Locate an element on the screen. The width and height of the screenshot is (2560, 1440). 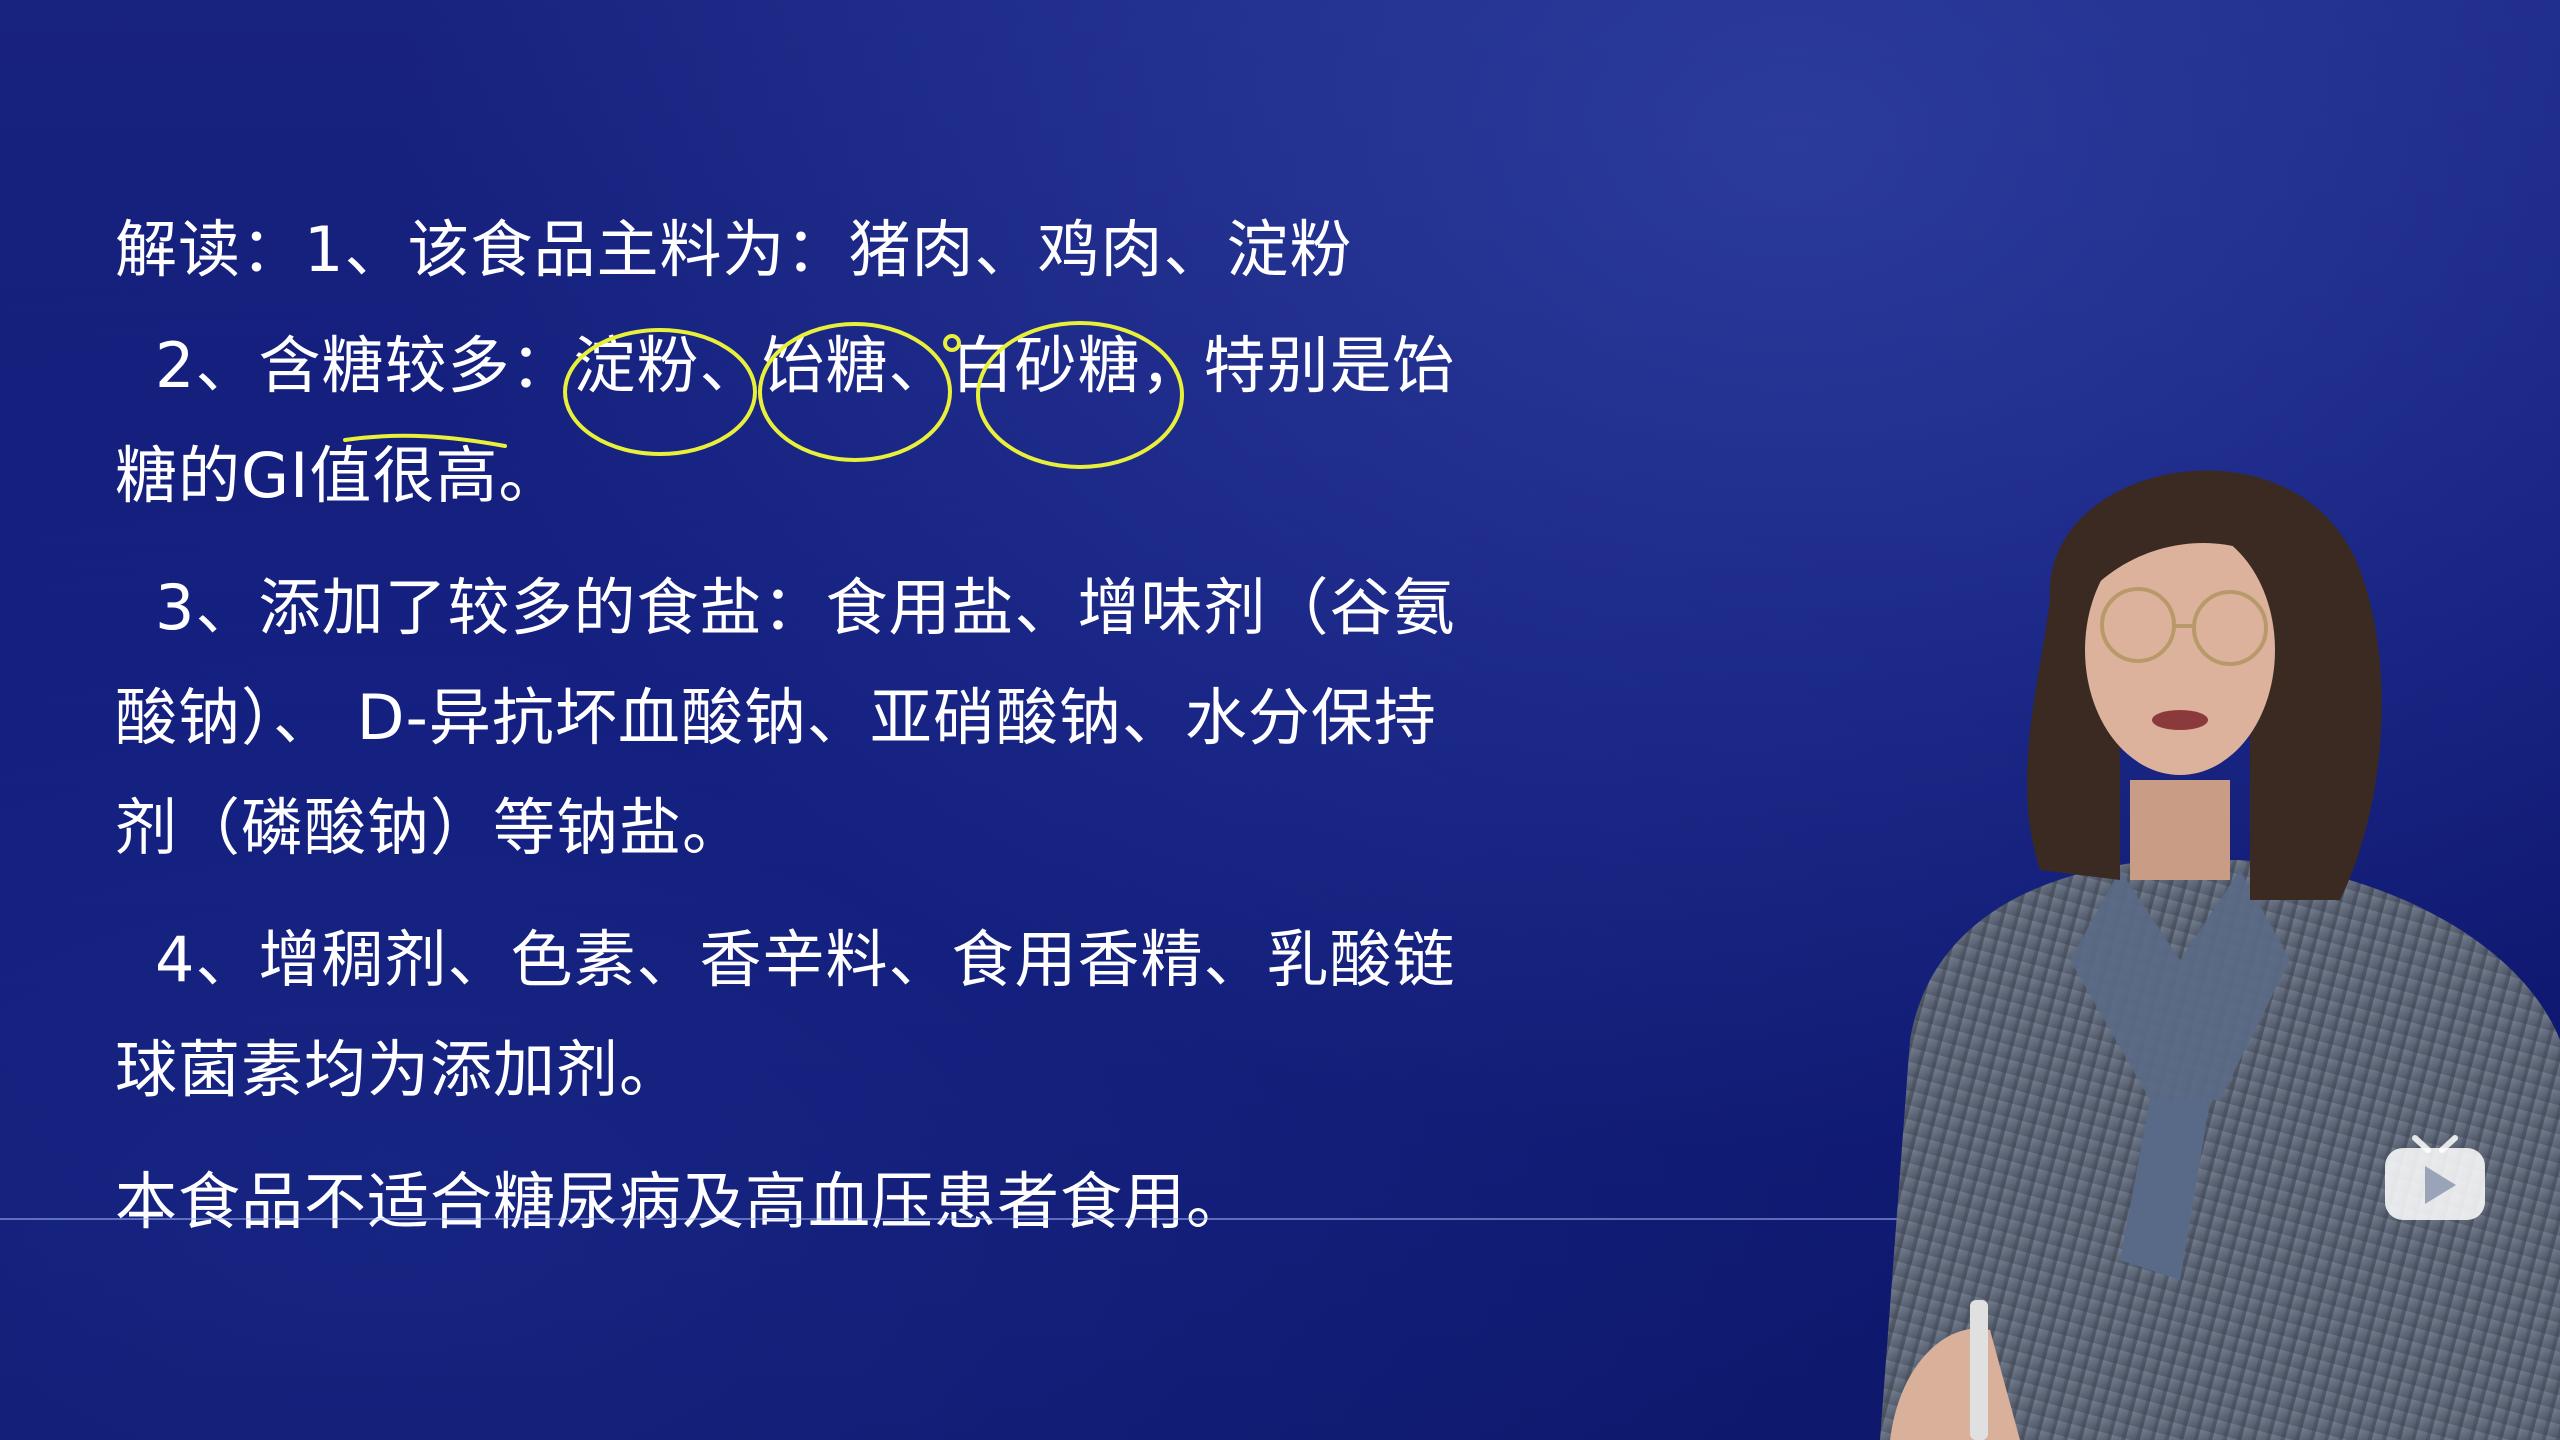
lecture-line-2-suffix: ，特别是饴 is located at coordinates (1298, 365).